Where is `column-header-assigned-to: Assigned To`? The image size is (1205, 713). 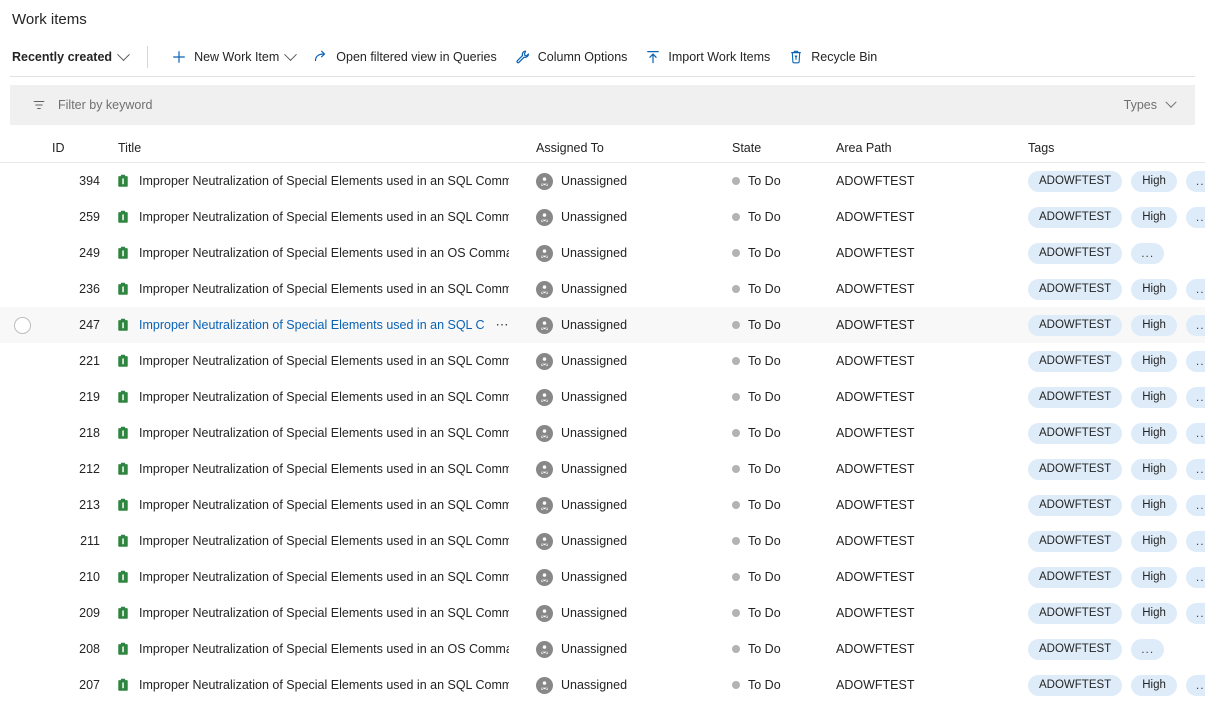 column-header-assigned-to: Assigned To is located at coordinates (634, 148).